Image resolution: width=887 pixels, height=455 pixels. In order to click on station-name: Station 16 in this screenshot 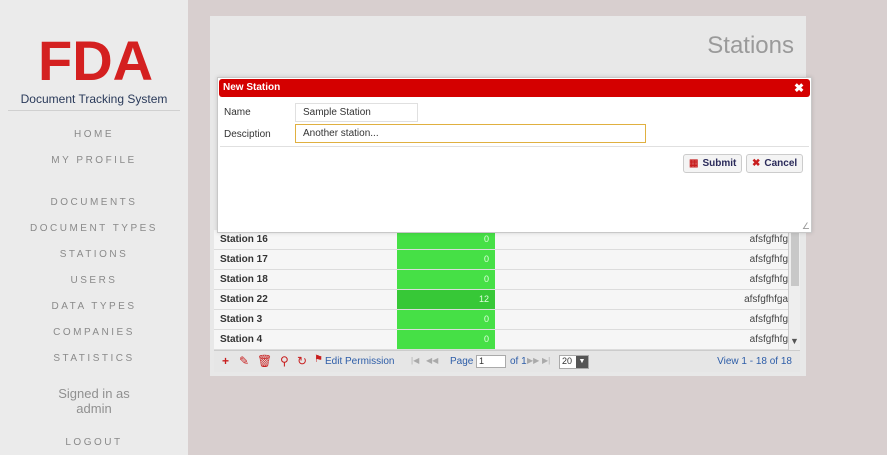, I will do `click(244, 239)`.